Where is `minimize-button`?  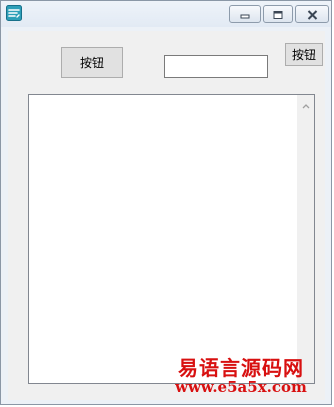
minimize-button is located at coordinates (245, 14).